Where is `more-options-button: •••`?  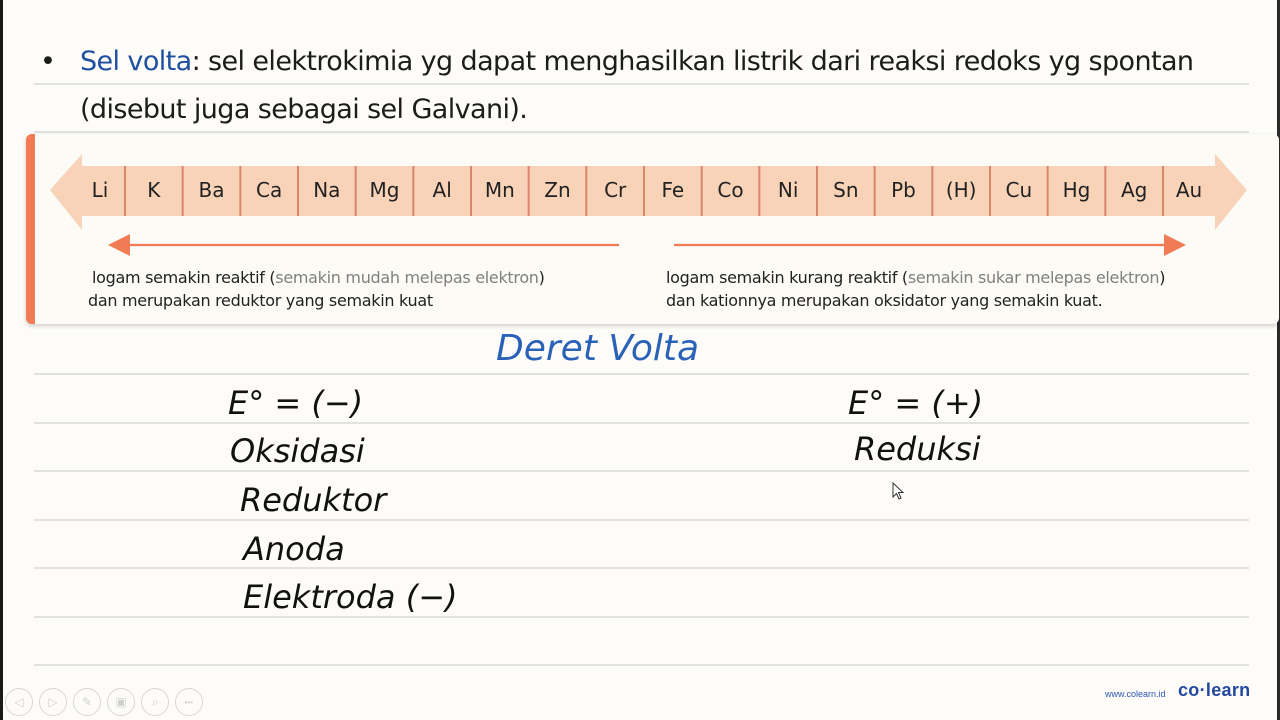 more-options-button: ••• is located at coordinates (189, 702).